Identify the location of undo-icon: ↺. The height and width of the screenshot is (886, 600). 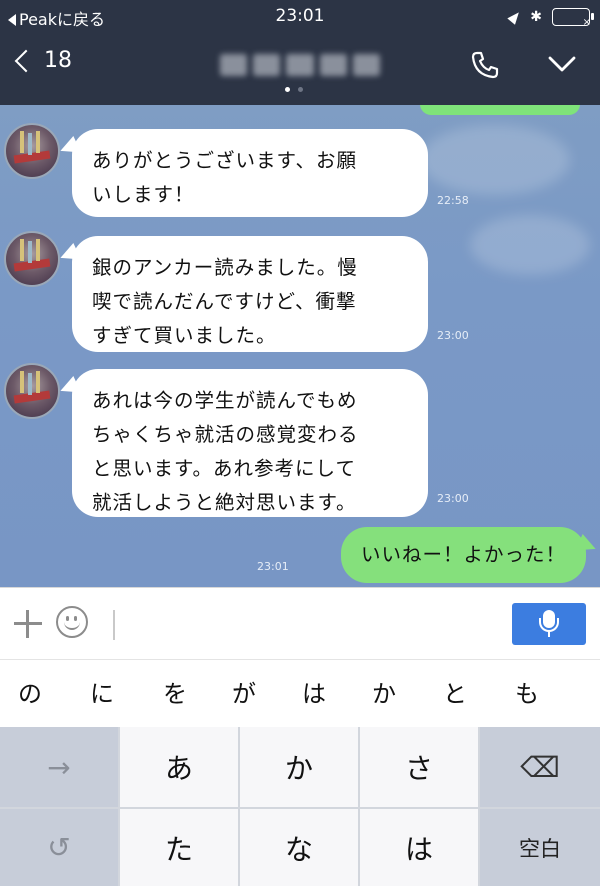
(59, 847).